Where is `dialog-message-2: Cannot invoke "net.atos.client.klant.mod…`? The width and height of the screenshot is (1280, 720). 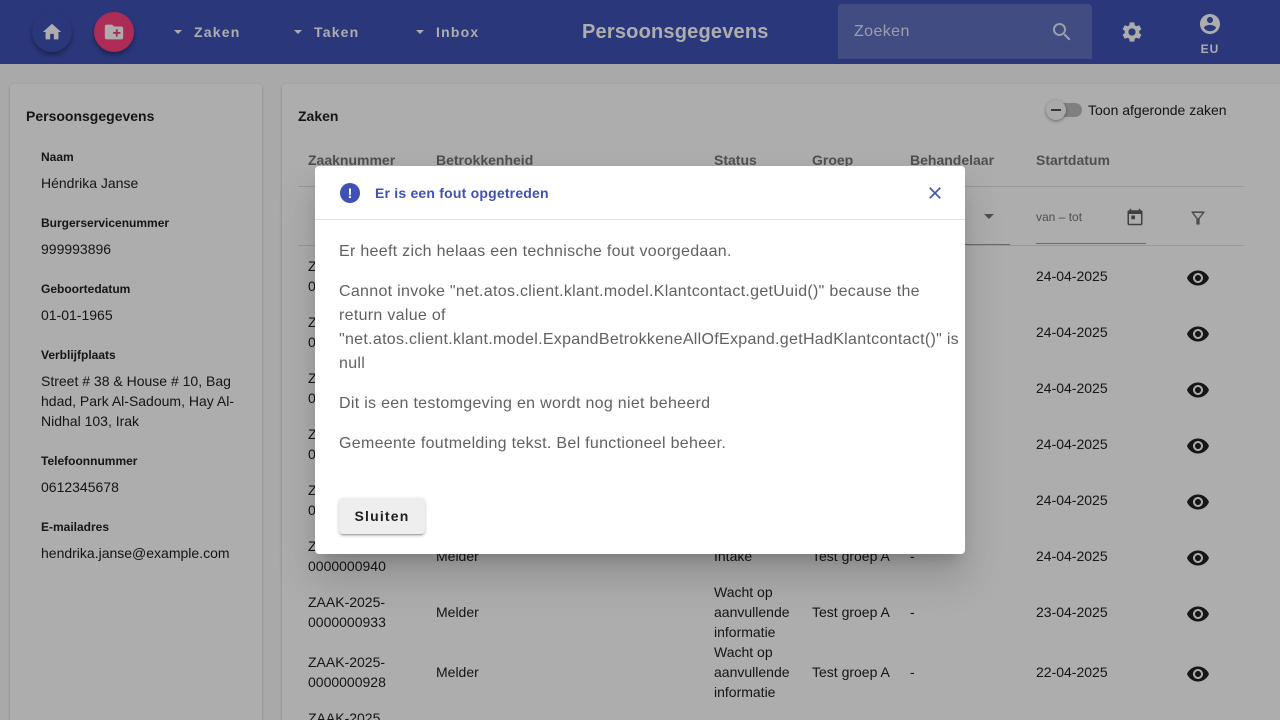 dialog-message-2: Cannot invoke "net.atos.client.klant.mod… is located at coordinates (649, 327).